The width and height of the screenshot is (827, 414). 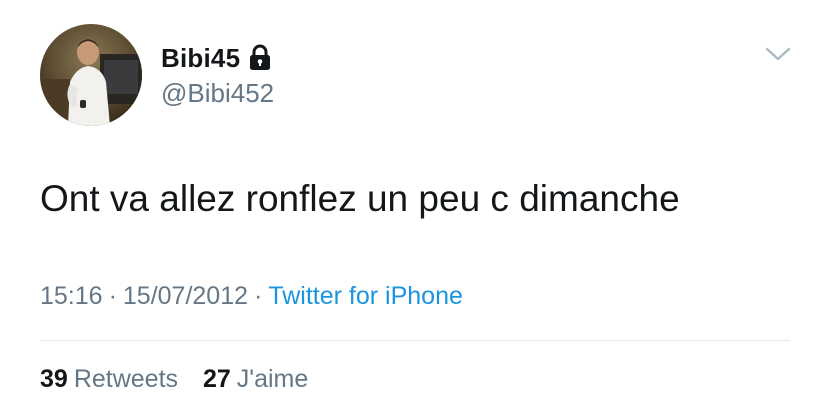 What do you see at coordinates (251, 296) in the screenshot?
I see `tweet-metadata: 15:16 · 15/07/2012 · Twitter for iPhone` at bounding box center [251, 296].